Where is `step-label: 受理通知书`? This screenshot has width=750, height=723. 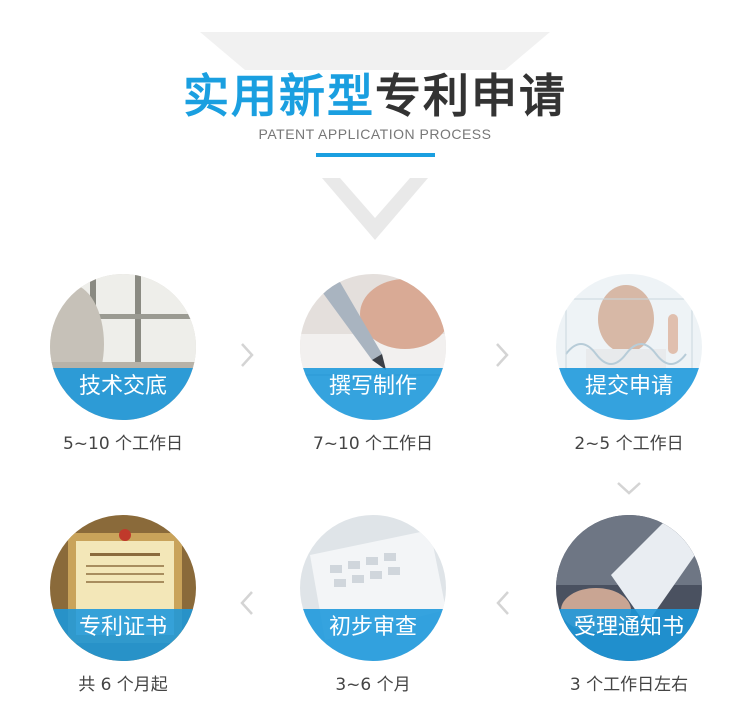
step-label: 受理通知书 is located at coordinates (628, 627).